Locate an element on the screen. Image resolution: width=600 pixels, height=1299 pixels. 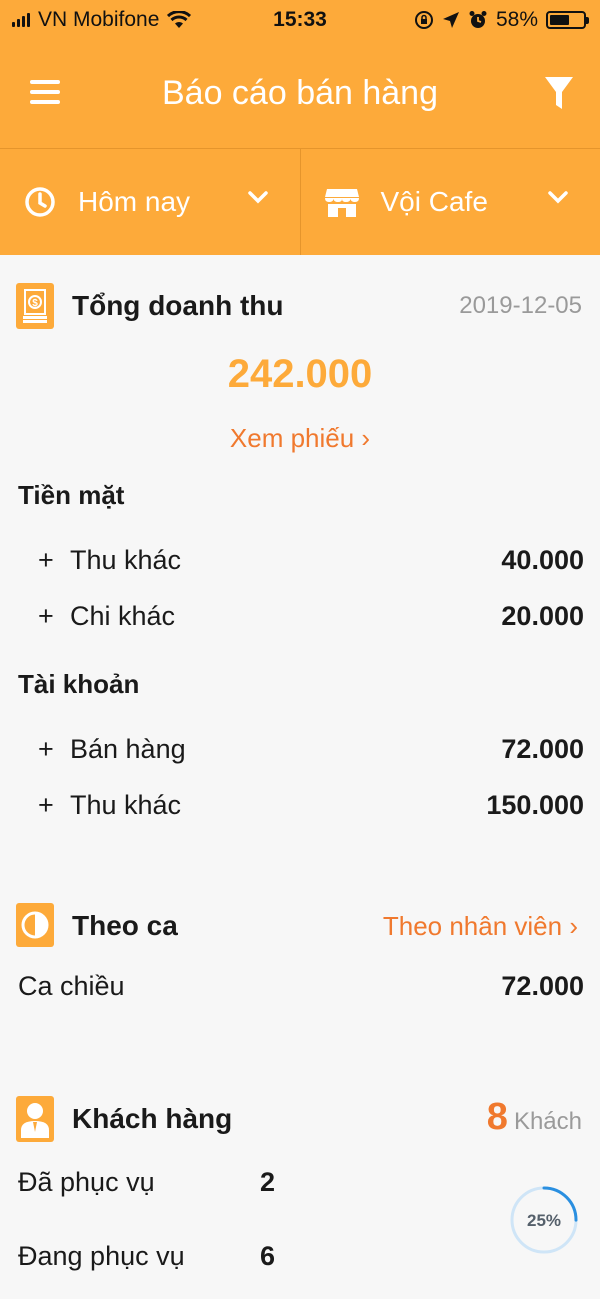
money-icon: $ is located at coordinates (35, 306).